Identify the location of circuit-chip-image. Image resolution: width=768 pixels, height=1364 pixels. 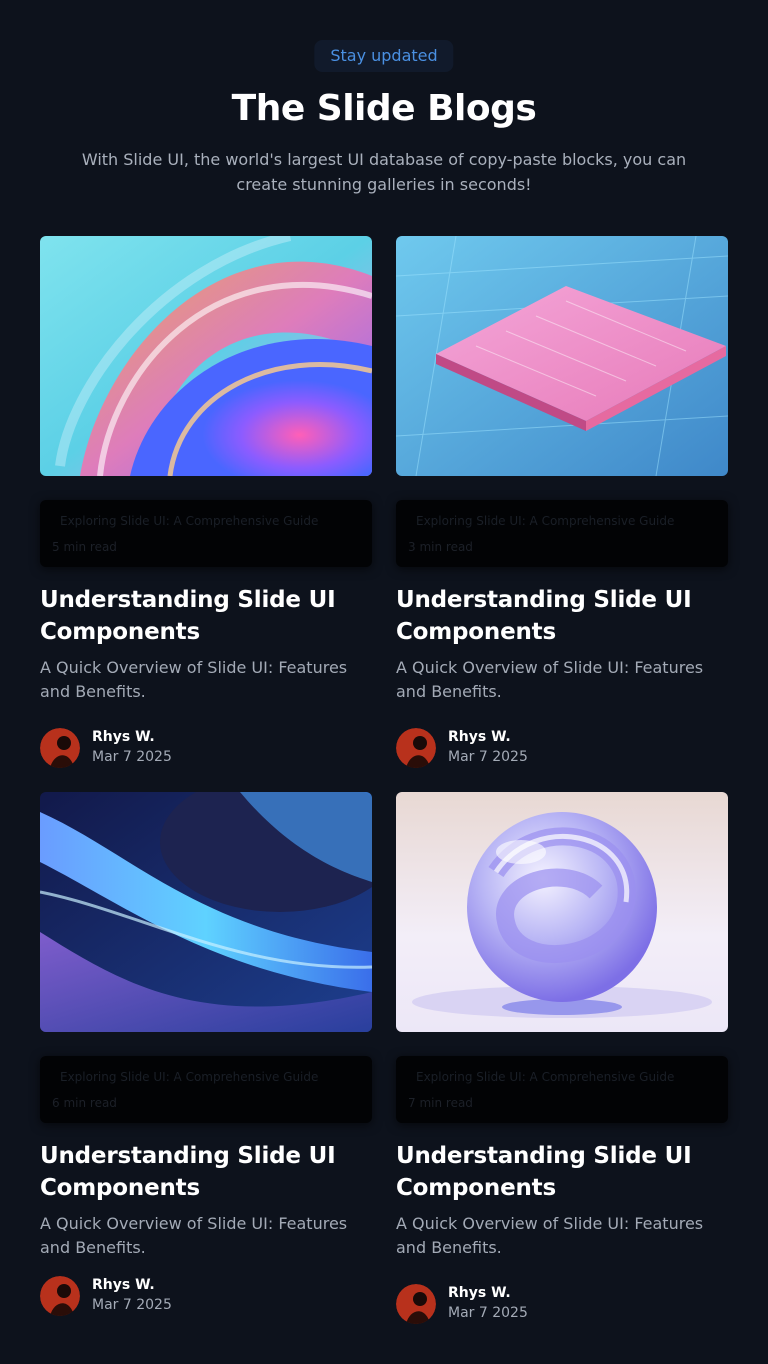
(562, 356).